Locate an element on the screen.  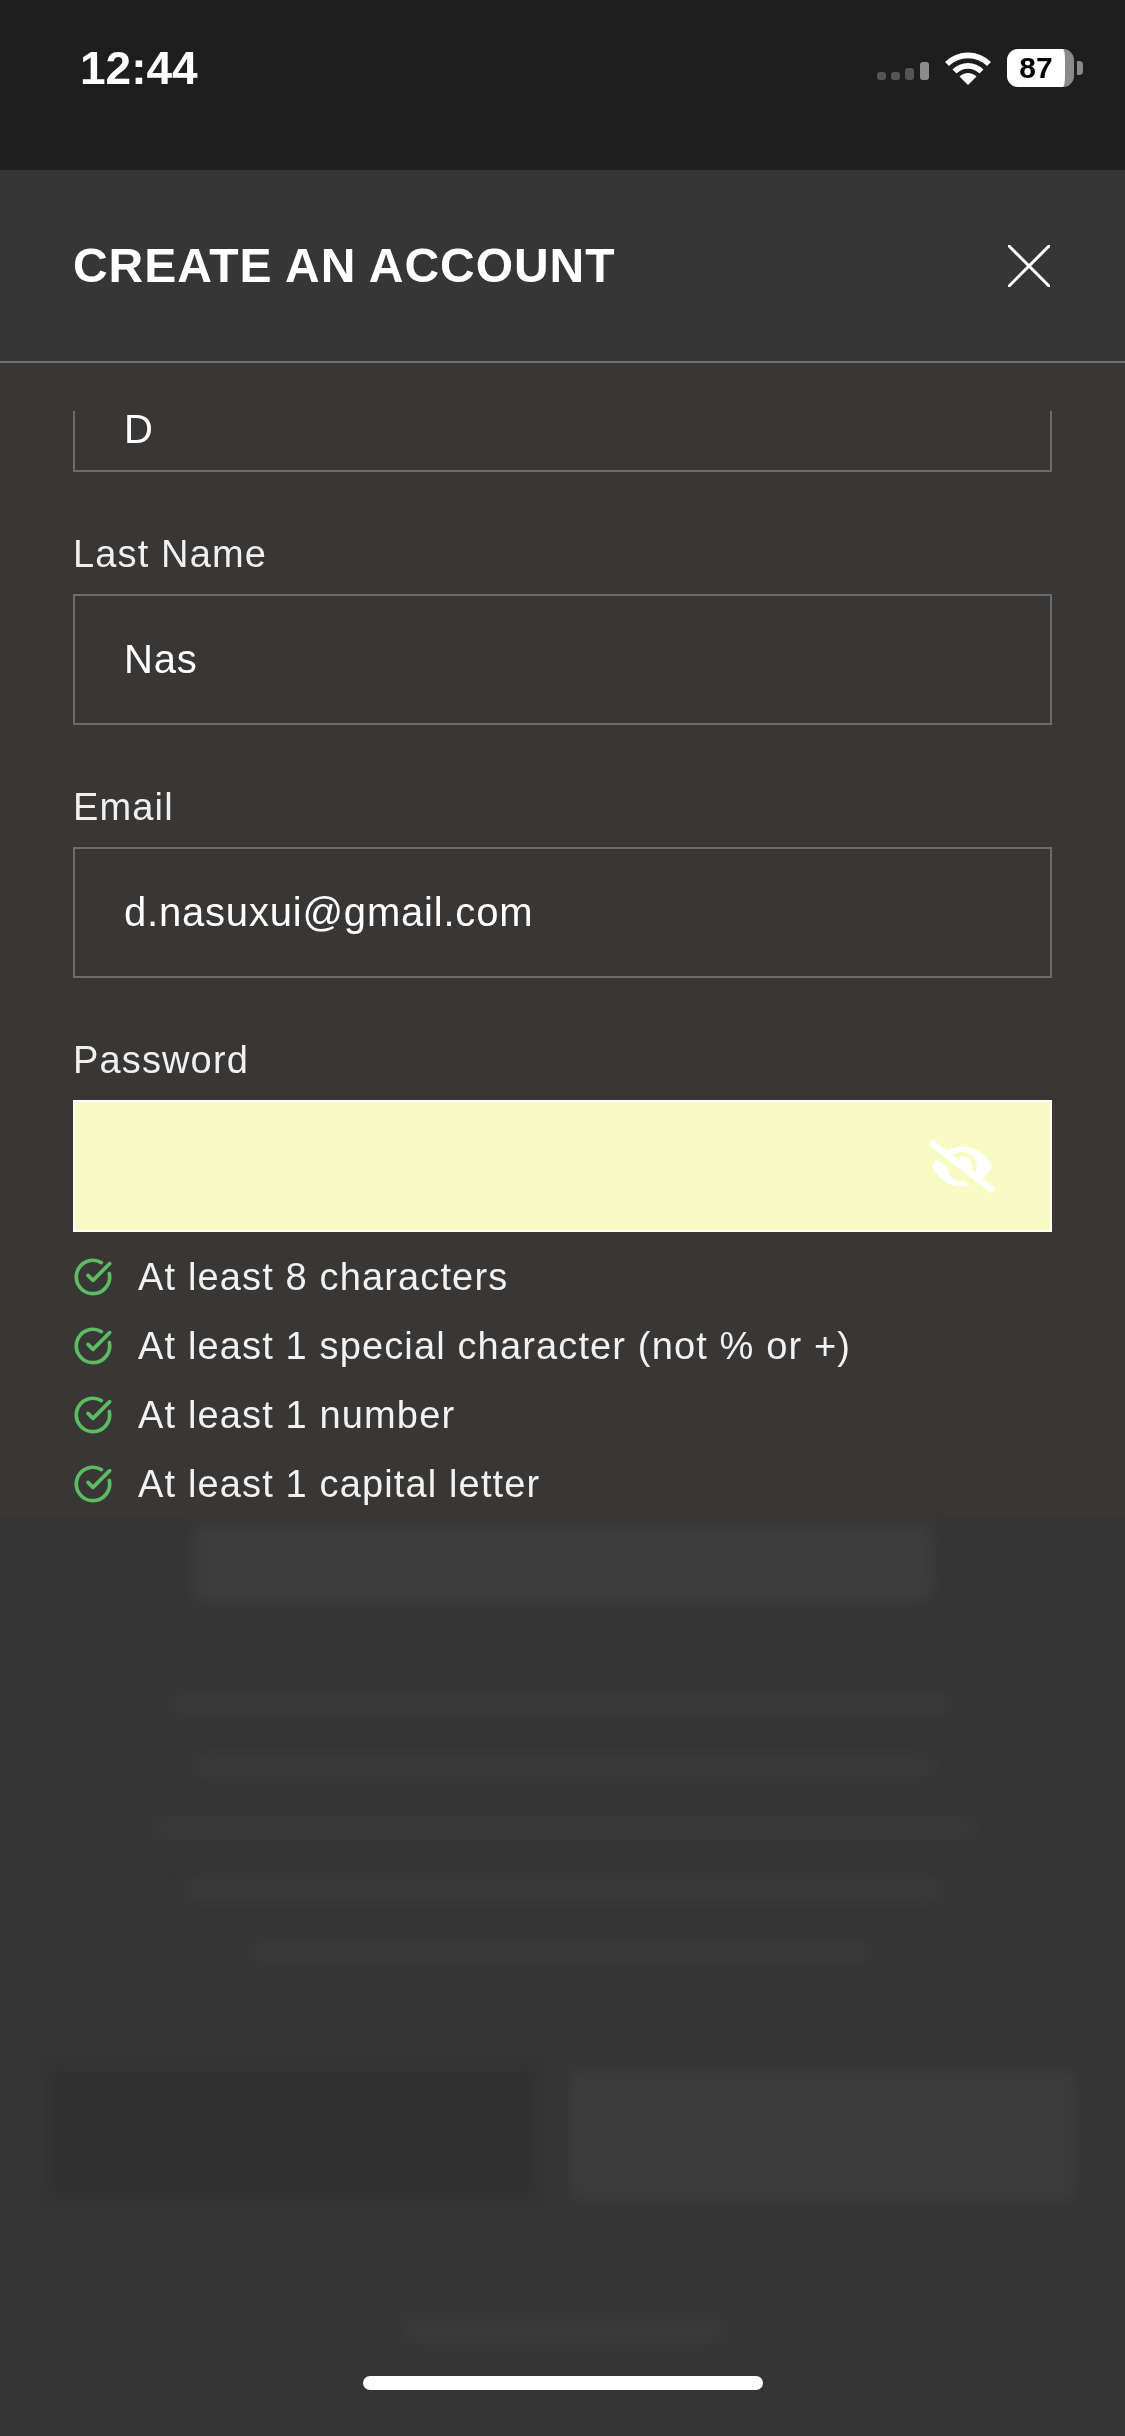
password-field is located at coordinates (562, 1166).